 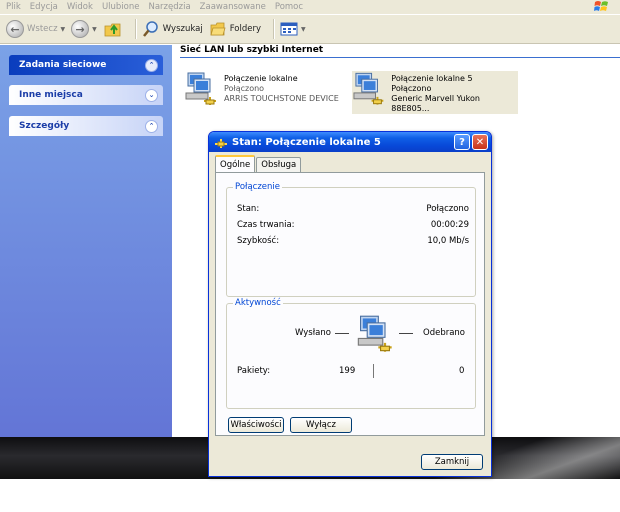 What do you see at coordinates (444, 333) in the screenshot?
I see `received-label: Odebrano` at bounding box center [444, 333].